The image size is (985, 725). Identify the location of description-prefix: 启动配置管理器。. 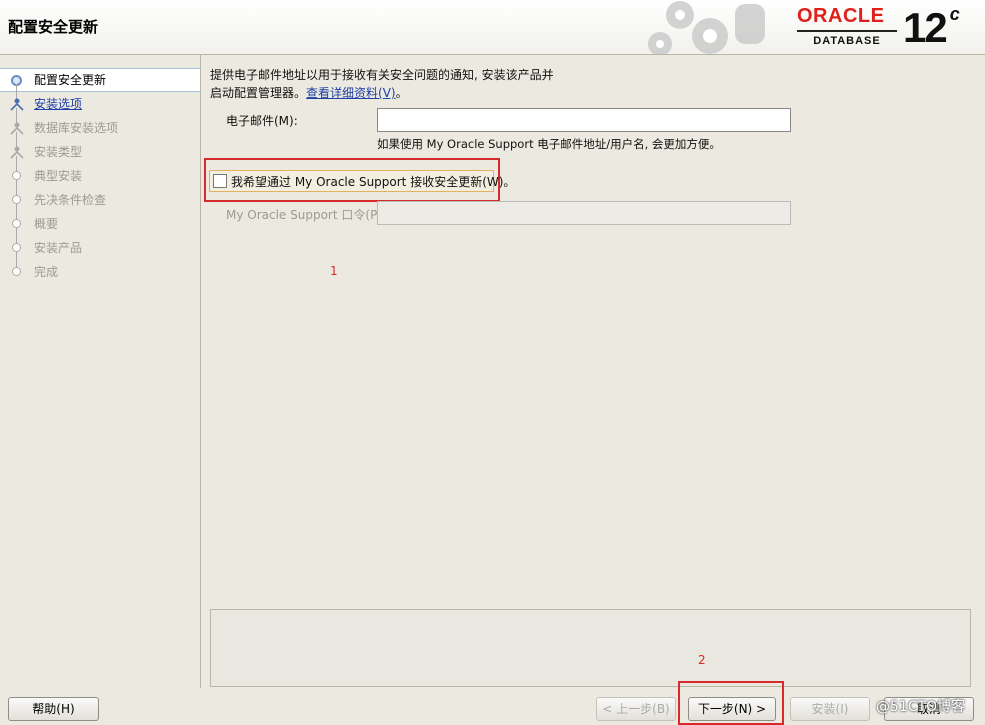
(258, 93).